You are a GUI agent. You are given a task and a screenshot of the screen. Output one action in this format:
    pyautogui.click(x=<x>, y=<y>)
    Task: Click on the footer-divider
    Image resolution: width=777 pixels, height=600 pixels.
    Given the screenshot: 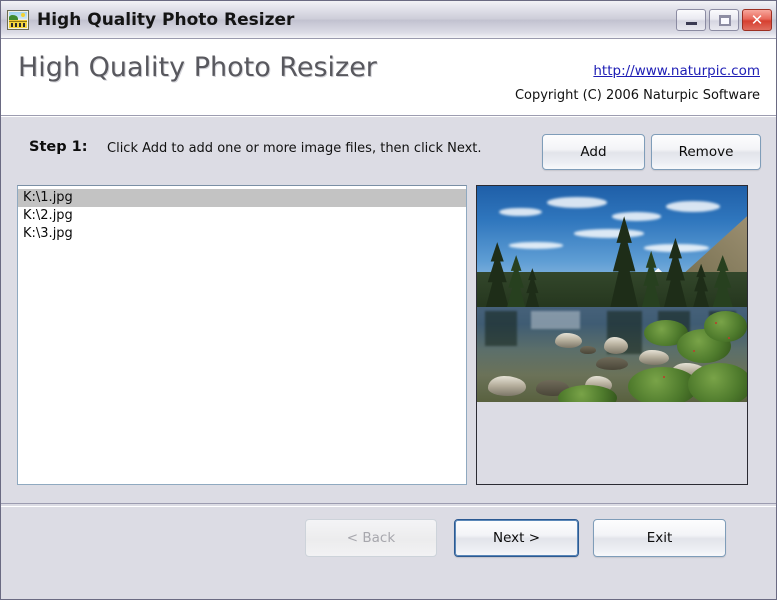 What is the action you would take?
    pyautogui.click(x=388, y=505)
    